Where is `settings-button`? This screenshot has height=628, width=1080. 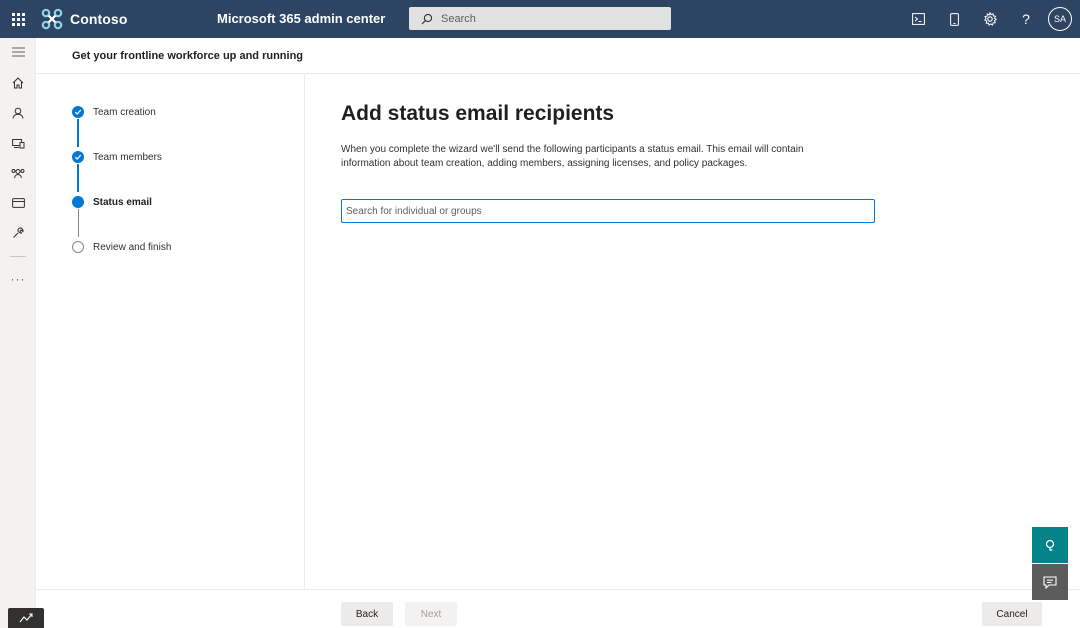
settings-button is located at coordinates (990, 19).